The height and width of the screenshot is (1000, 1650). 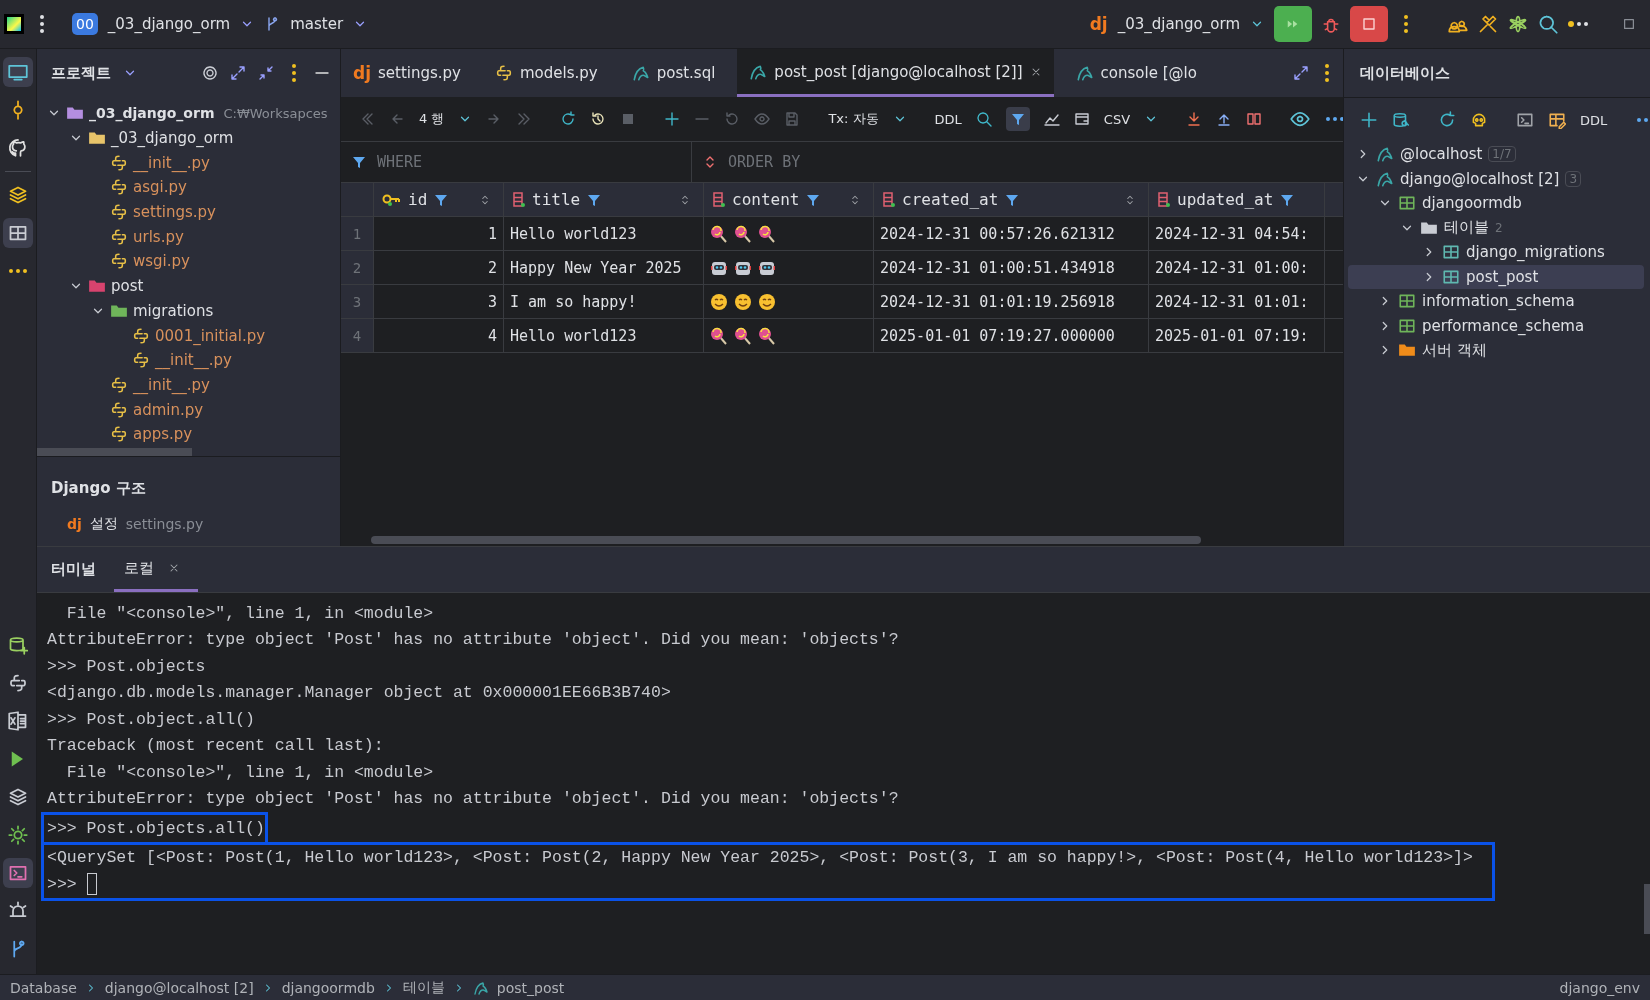 I want to click on branch-selector: master, so click(x=317, y=24).